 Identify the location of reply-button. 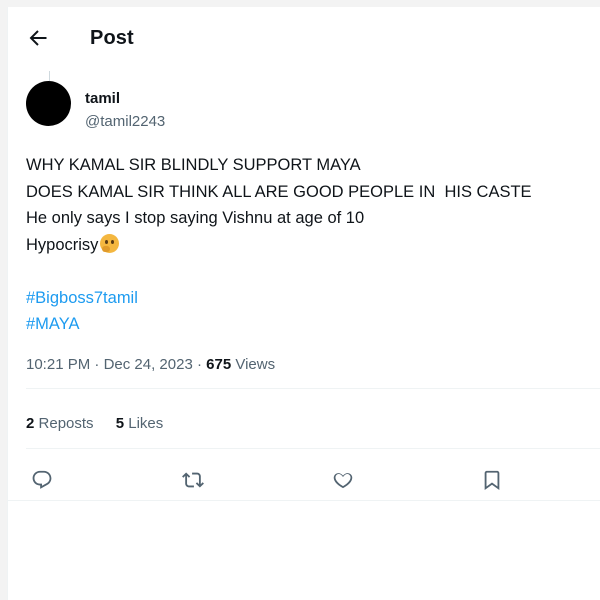
(43, 481).